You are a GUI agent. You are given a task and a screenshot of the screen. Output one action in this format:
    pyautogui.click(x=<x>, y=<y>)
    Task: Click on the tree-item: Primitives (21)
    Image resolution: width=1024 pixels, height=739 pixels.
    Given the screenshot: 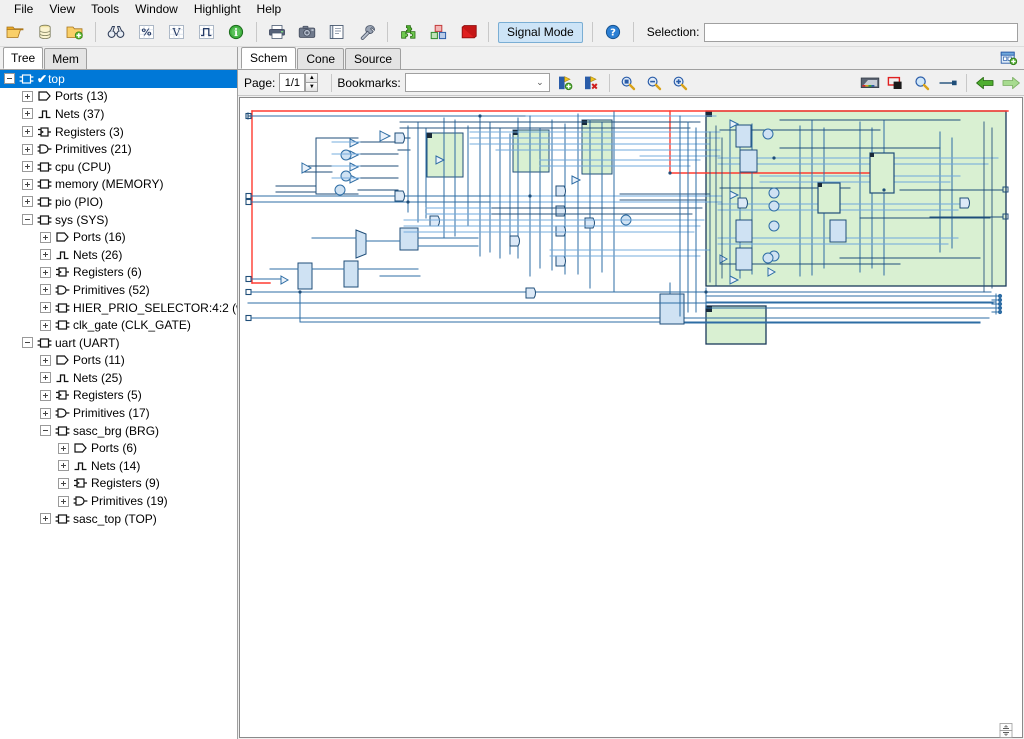 What is the action you would take?
    pyautogui.click(x=118, y=149)
    